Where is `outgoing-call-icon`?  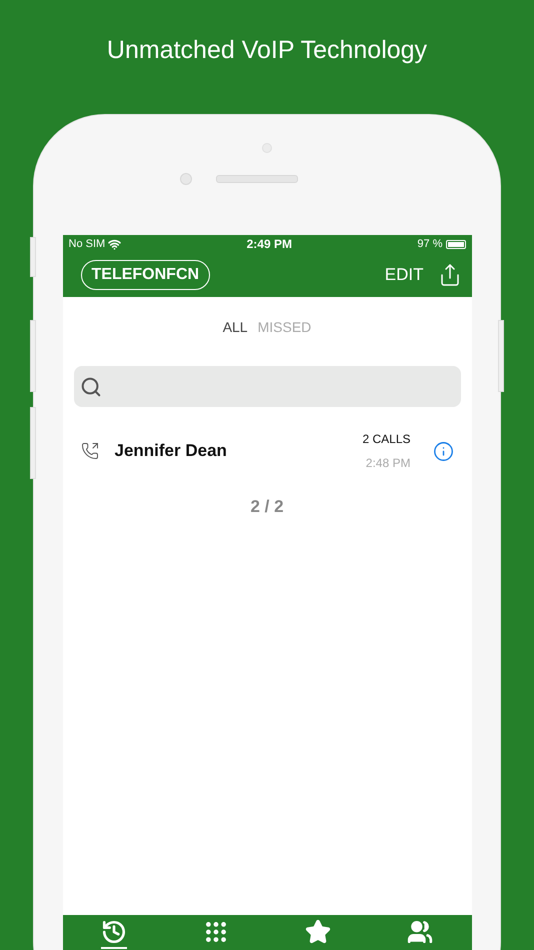
outgoing-call-icon is located at coordinates (89, 451).